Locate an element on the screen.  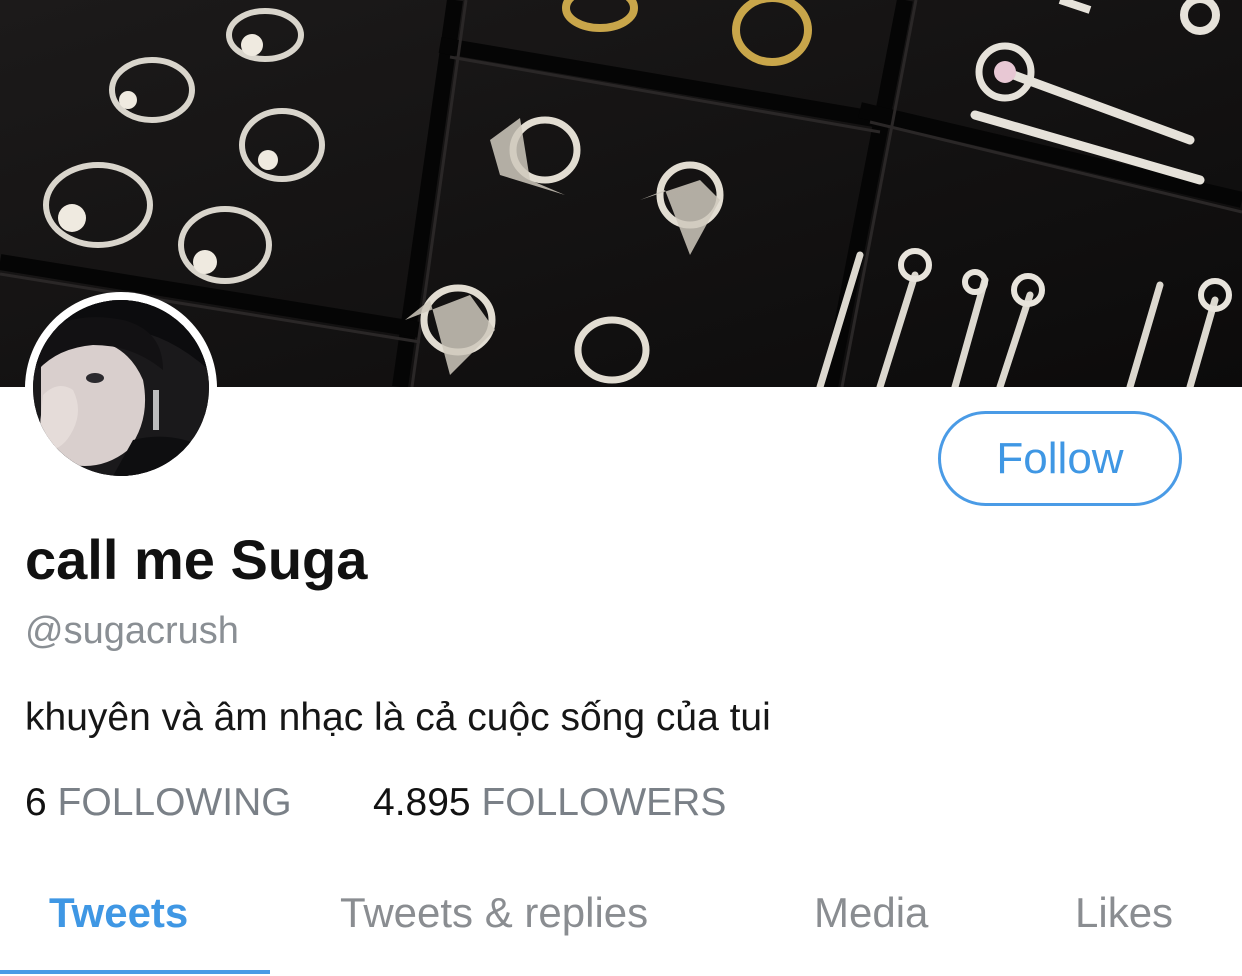
profile-avatar is located at coordinates (121, 388).